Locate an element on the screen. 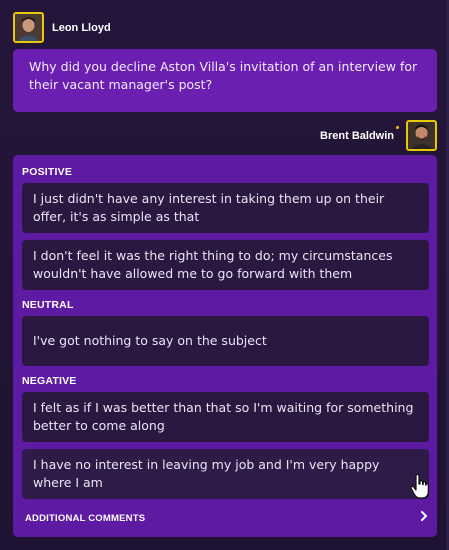 Image resolution: width=449 pixels, height=550 pixels. section-neutral-label: NEUTRAL is located at coordinates (48, 305).